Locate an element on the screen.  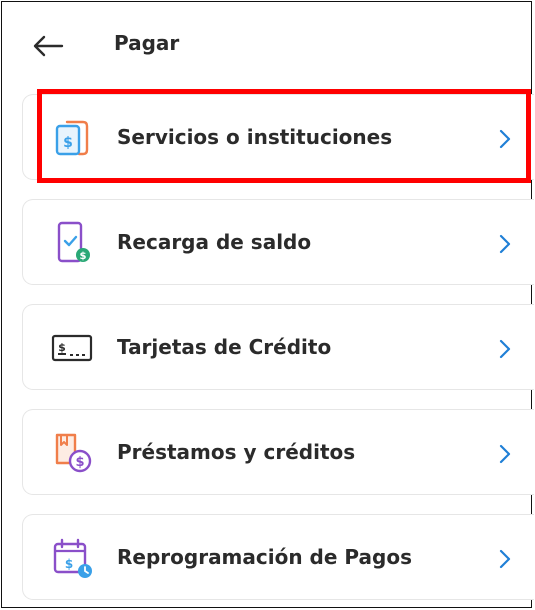
menu-item-label: Reprogramación de Pagos is located at coordinates (264, 557).